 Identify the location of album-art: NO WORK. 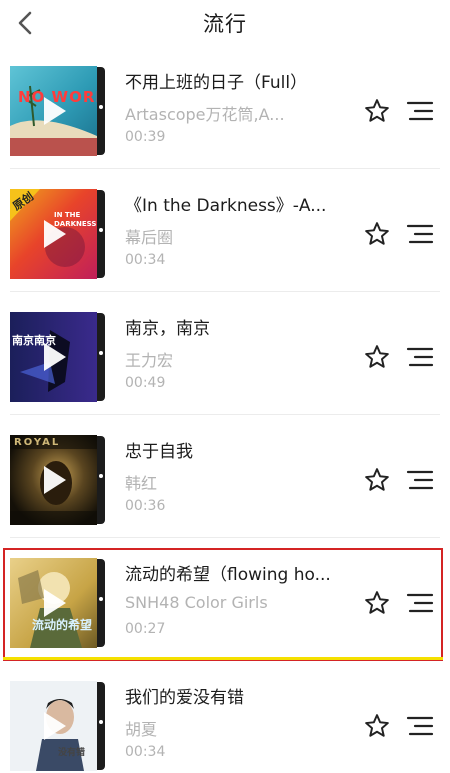
(53, 111).